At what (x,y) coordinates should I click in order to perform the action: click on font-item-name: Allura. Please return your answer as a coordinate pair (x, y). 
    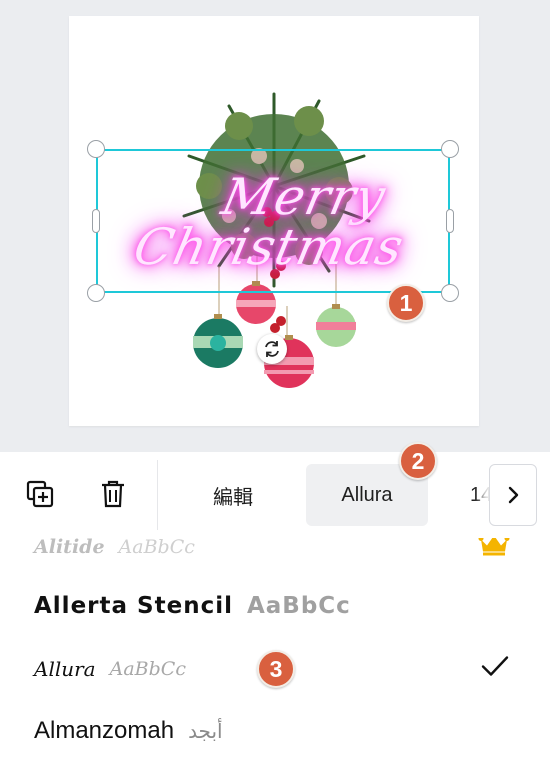
    Looking at the image, I should click on (65, 669).